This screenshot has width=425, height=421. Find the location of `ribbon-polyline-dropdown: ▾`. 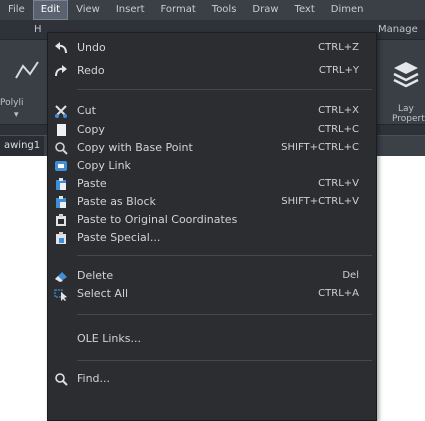

ribbon-polyline-dropdown: ▾ is located at coordinates (16, 115).